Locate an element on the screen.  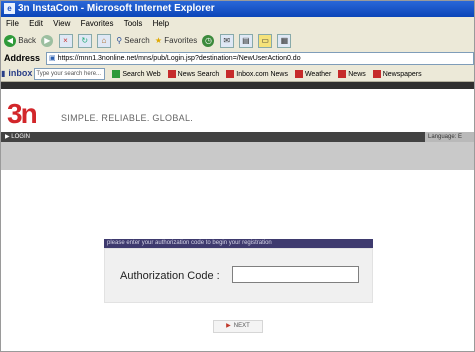
address-label: Address is located at coordinates (22, 58).